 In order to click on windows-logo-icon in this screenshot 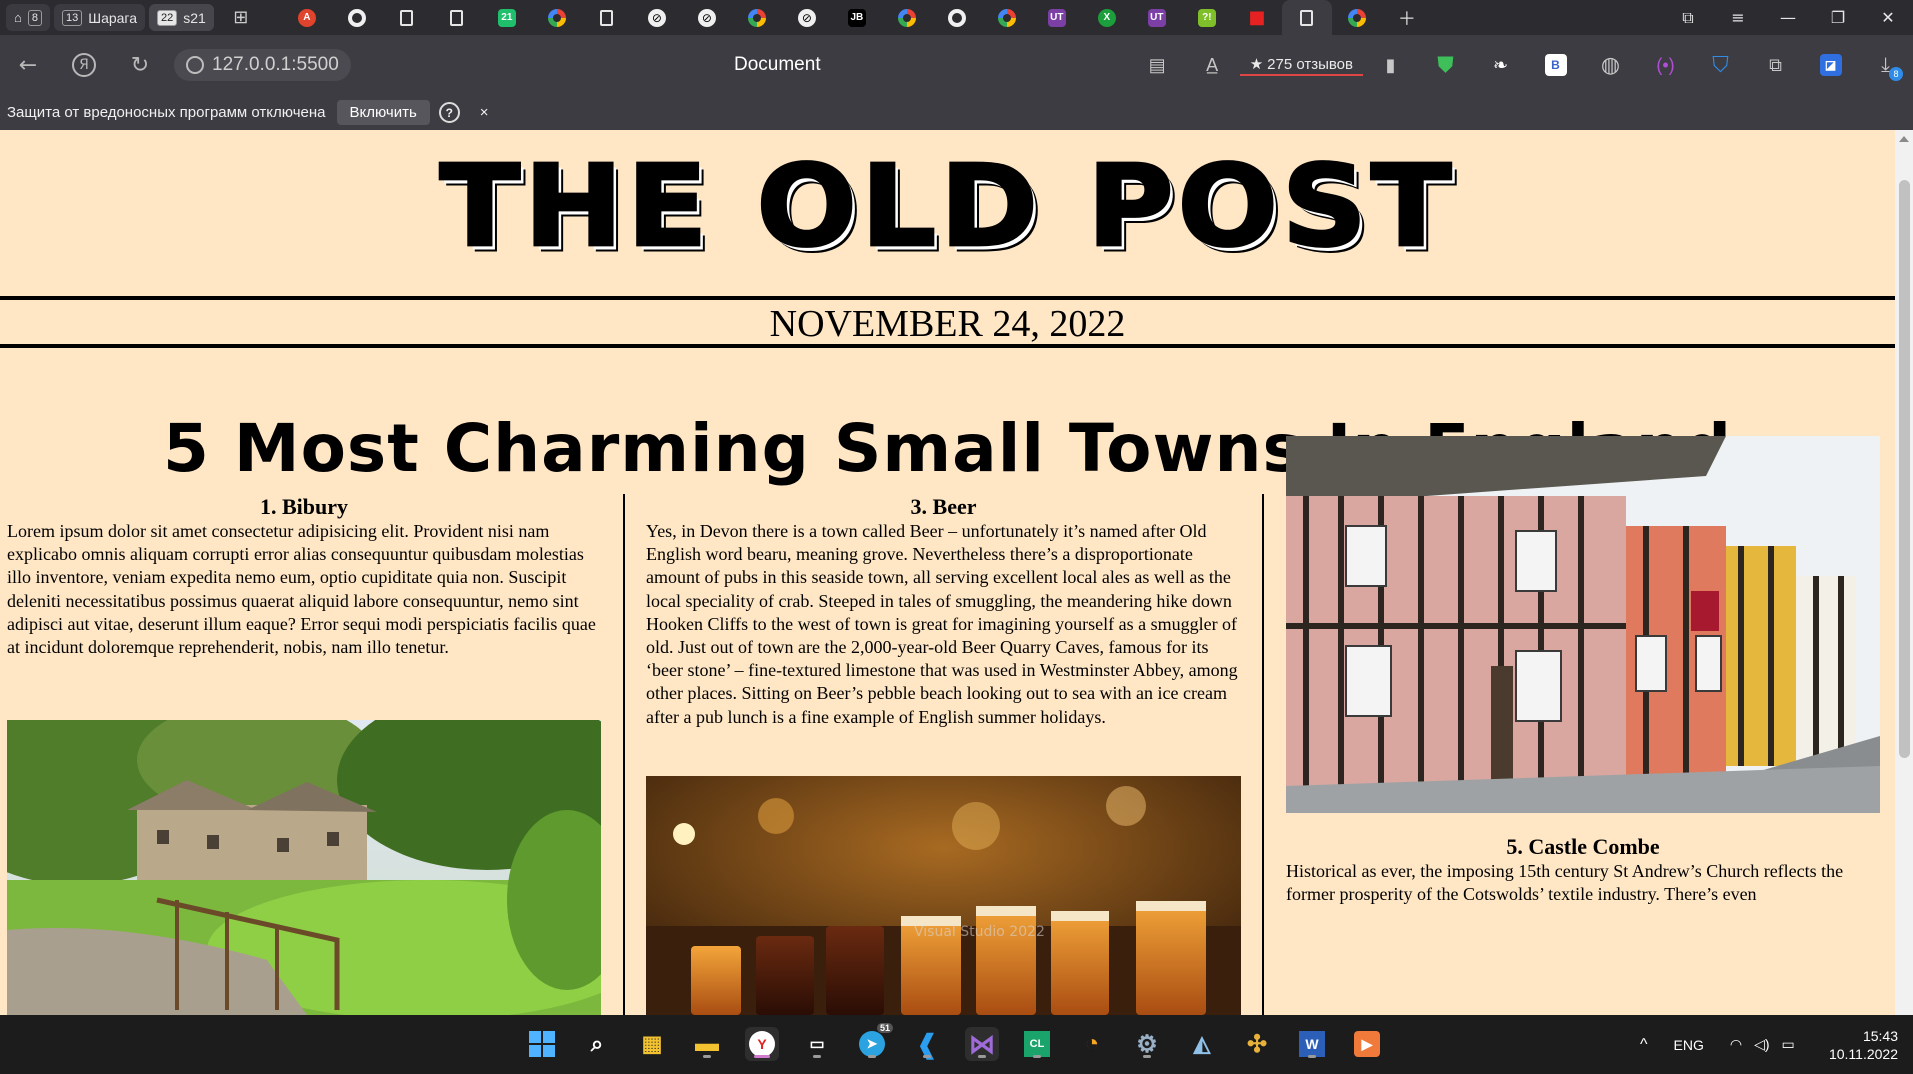, I will do `click(542, 1044)`.